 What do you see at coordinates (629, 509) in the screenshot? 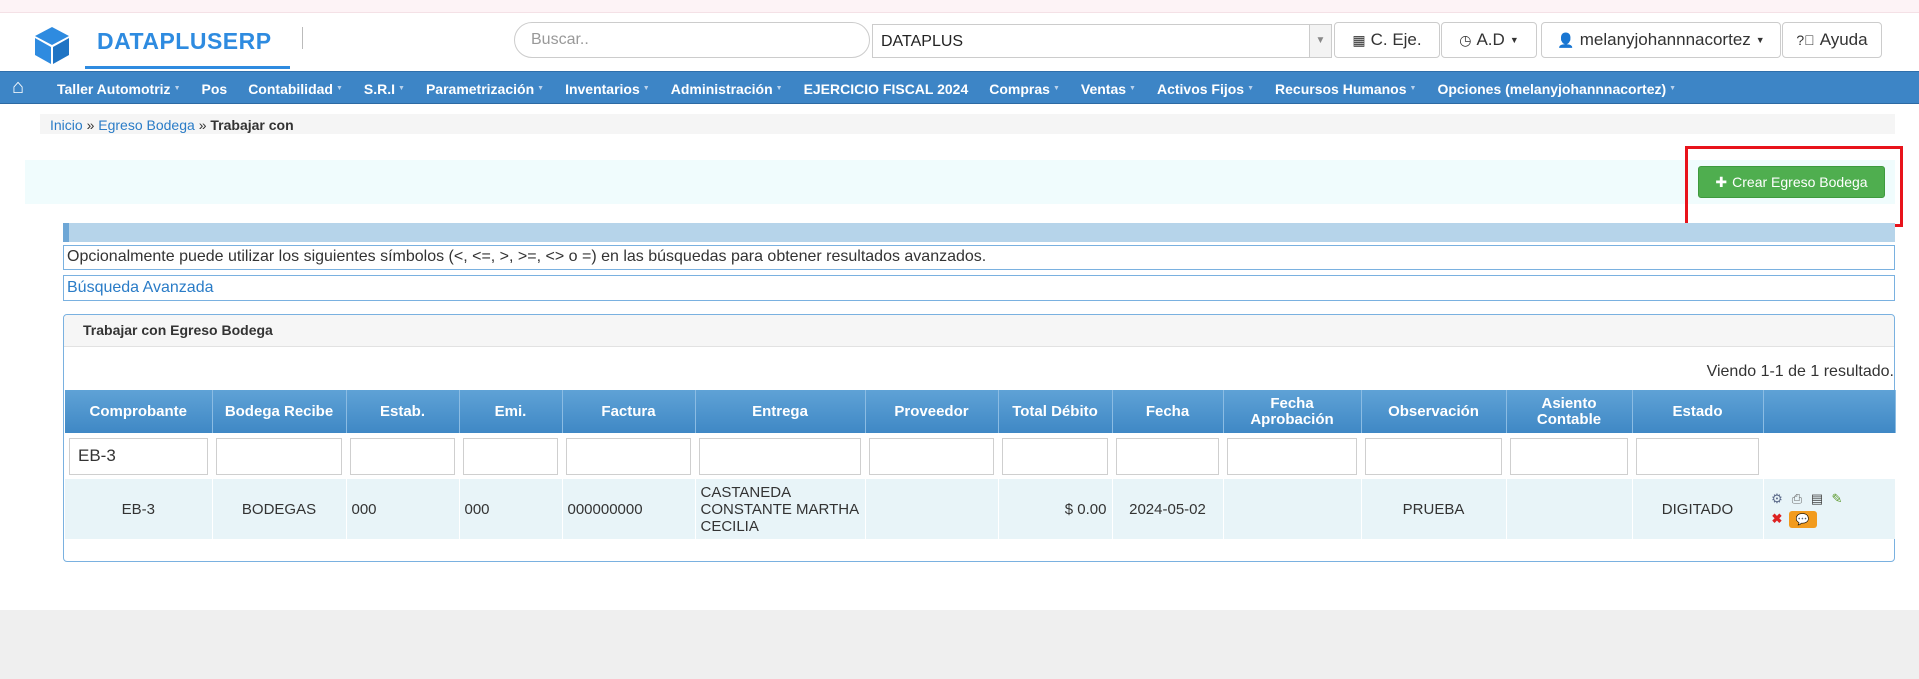
I see `cell-factura: 000000000` at bounding box center [629, 509].